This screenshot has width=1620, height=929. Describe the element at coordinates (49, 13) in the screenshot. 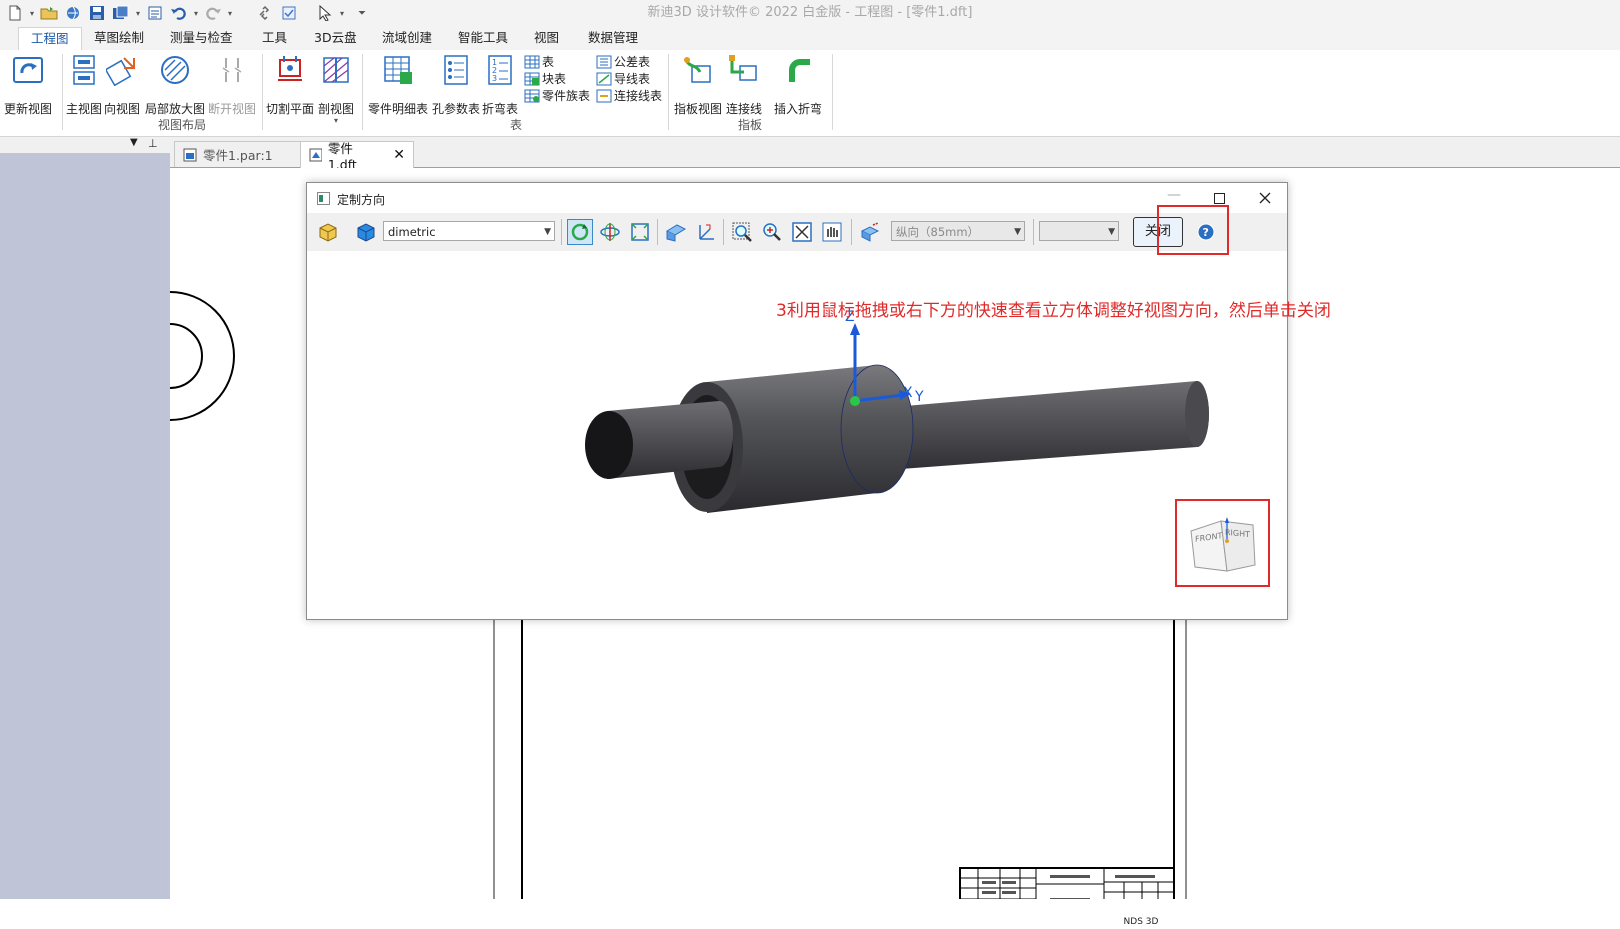

I see `open-folder-icon` at that location.